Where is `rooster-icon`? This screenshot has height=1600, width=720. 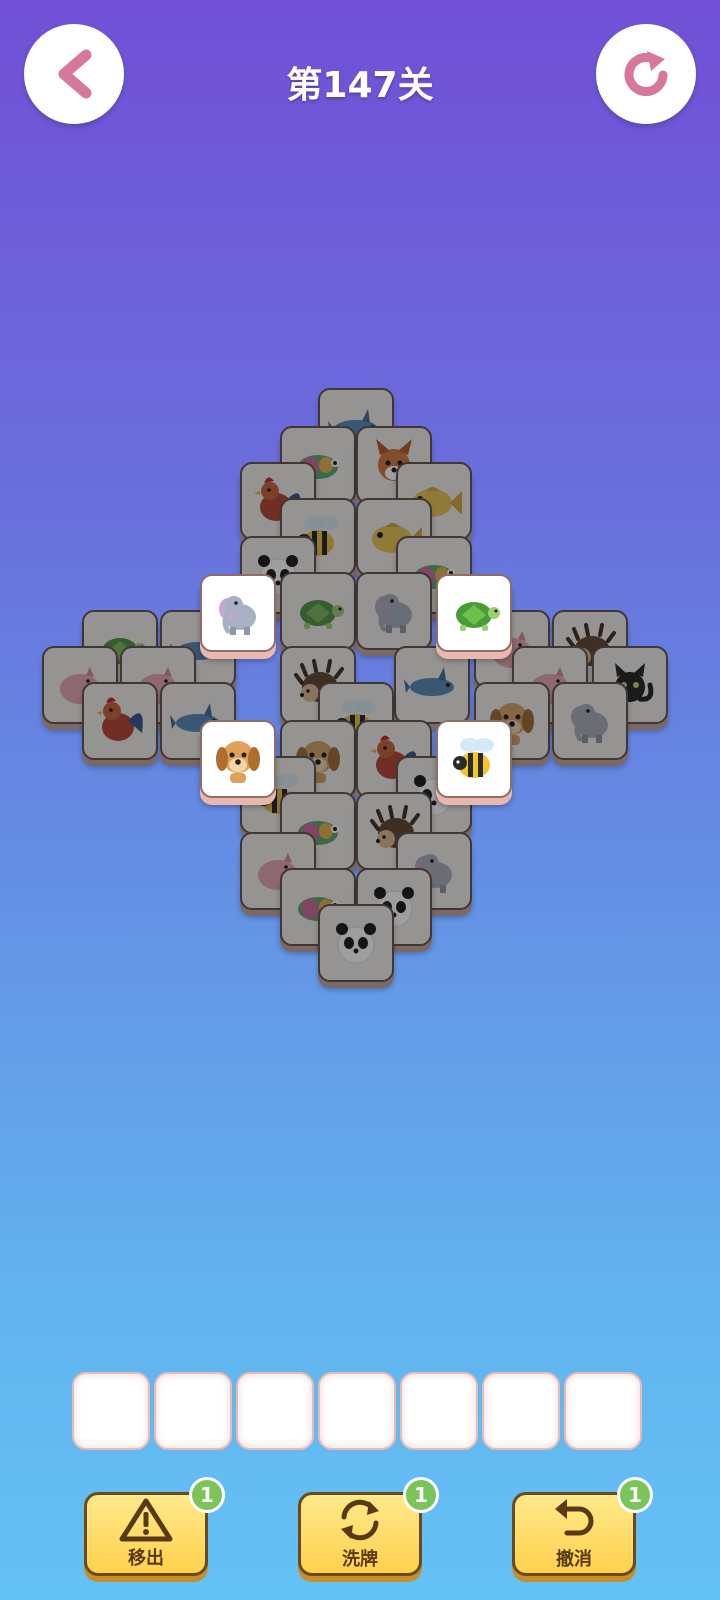
rooster-icon is located at coordinates (119, 719).